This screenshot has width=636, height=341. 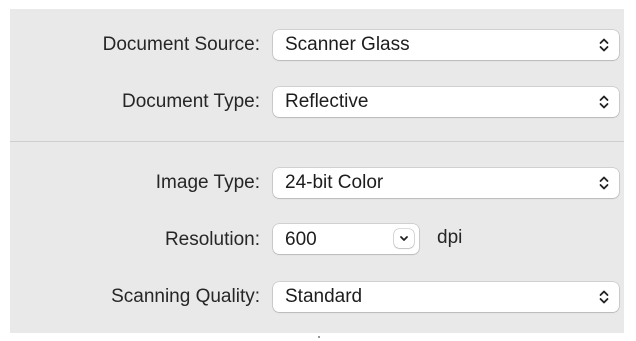 I want to click on resolution-combo-box: 600, so click(x=346, y=239).